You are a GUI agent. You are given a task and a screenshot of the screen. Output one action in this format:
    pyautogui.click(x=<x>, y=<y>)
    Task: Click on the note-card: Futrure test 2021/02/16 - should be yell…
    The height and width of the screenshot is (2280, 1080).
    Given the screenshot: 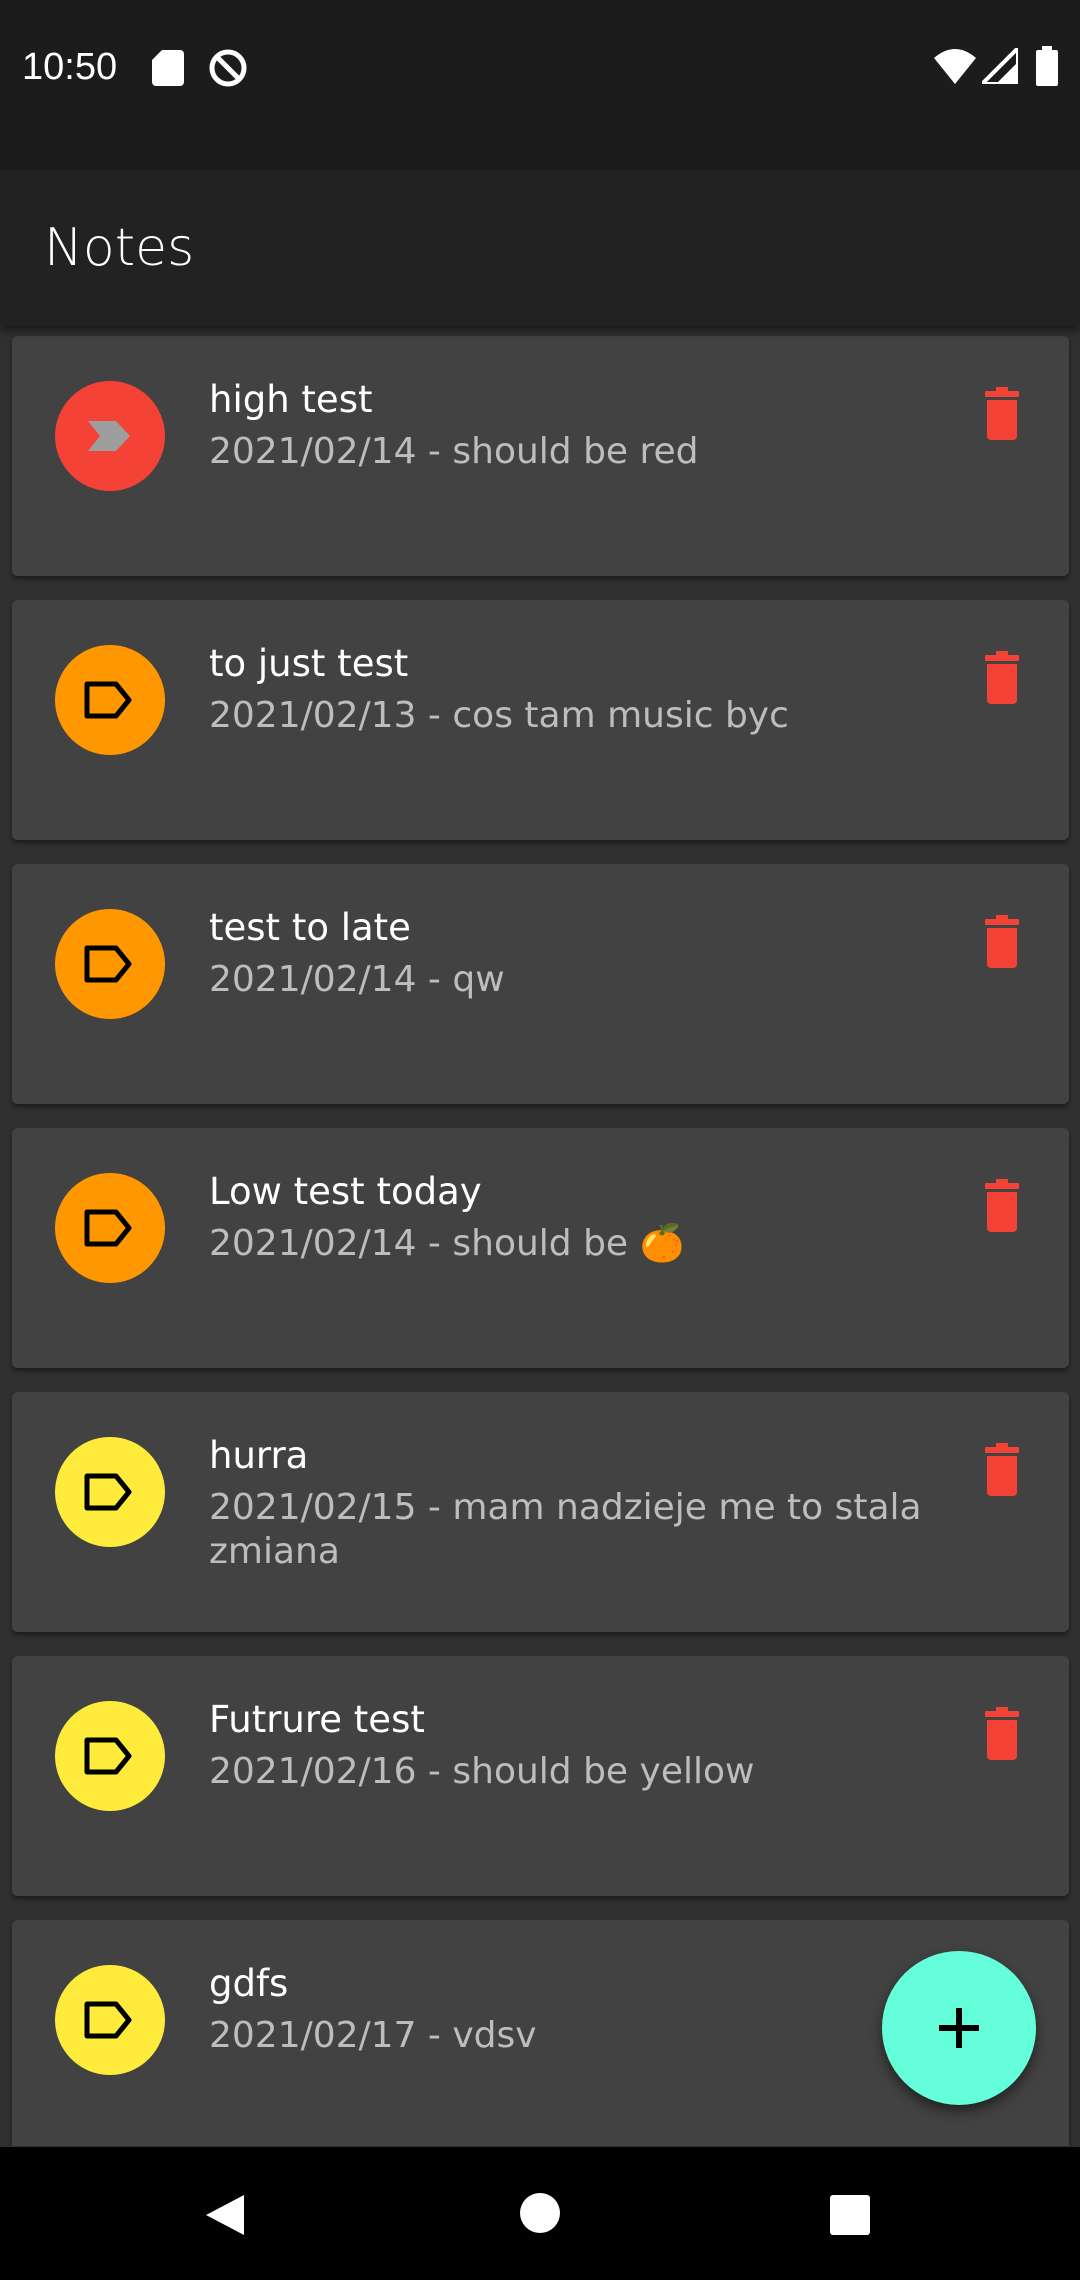 What is the action you would take?
    pyautogui.click(x=540, y=1776)
    